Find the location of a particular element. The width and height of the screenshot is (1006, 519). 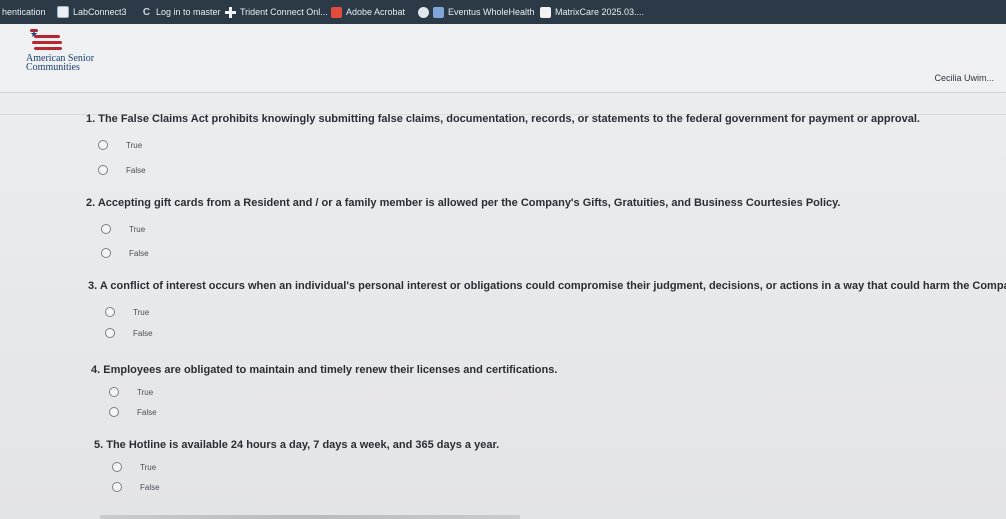

acrobat-icon is located at coordinates (336, 12).